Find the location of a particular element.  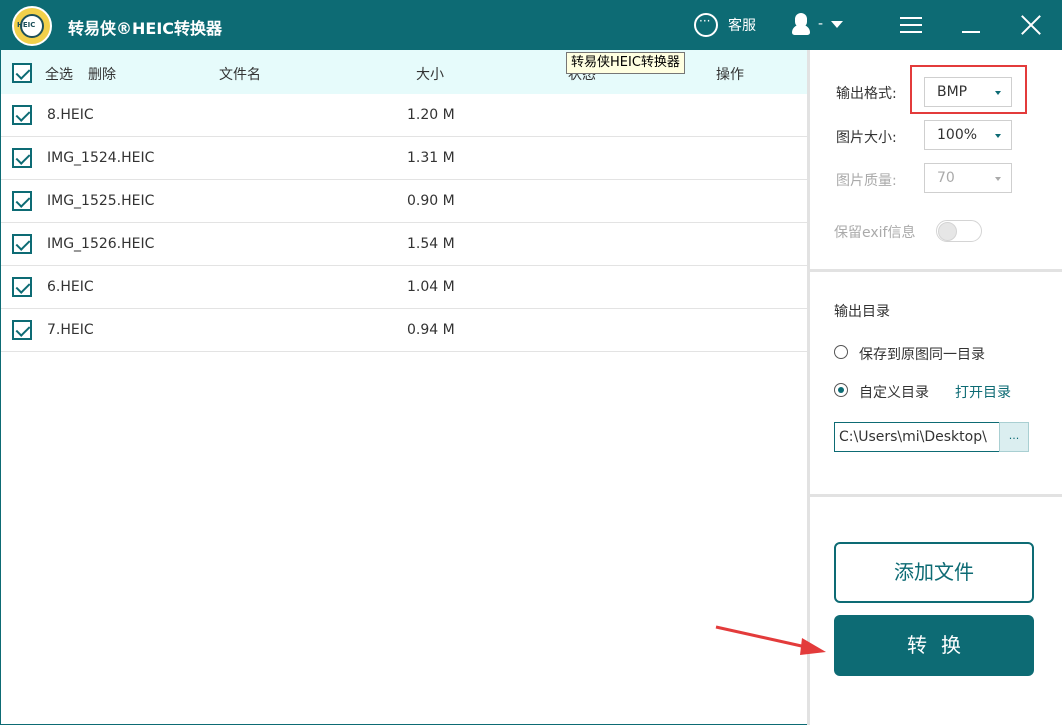

tooltip: 转易侠HEIC转换器 is located at coordinates (625, 63).